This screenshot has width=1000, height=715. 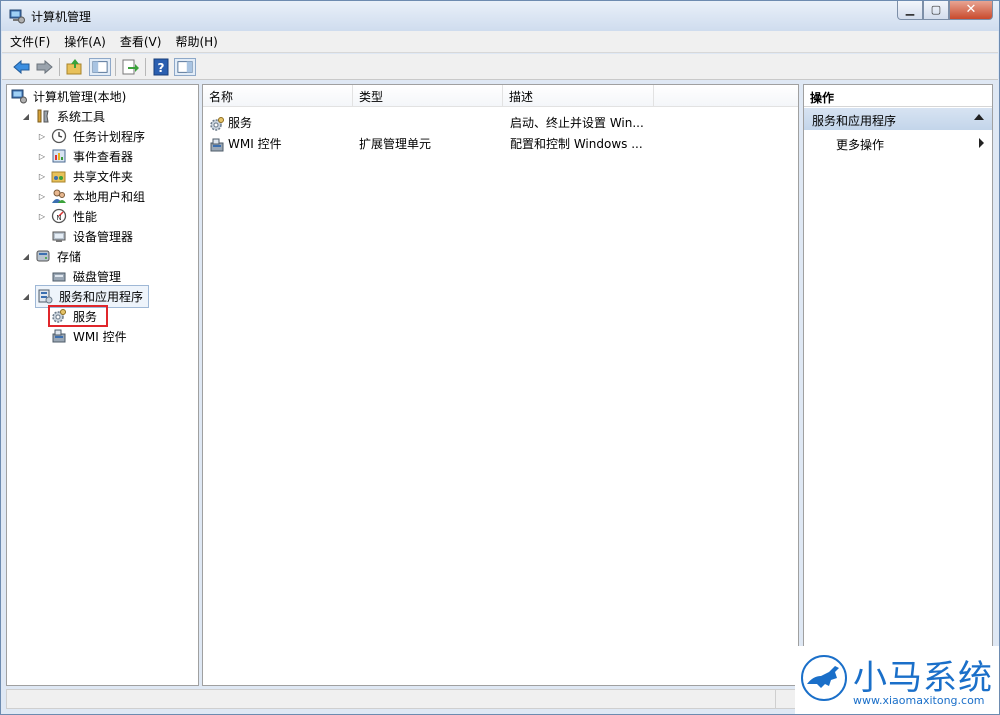 What do you see at coordinates (78, 316) in the screenshot?
I see `highlight-box` at bounding box center [78, 316].